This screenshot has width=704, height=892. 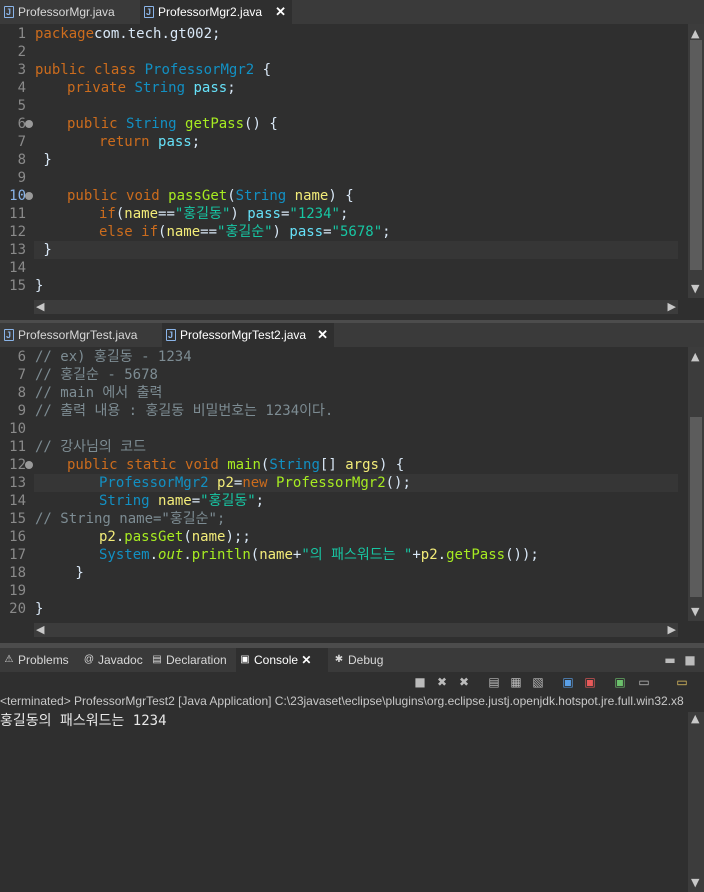 What do you see at coordinates (96, 375) in the screenshot?
I see `code-token: // 홍길순 - 5678` at bounding box center [96, 375].